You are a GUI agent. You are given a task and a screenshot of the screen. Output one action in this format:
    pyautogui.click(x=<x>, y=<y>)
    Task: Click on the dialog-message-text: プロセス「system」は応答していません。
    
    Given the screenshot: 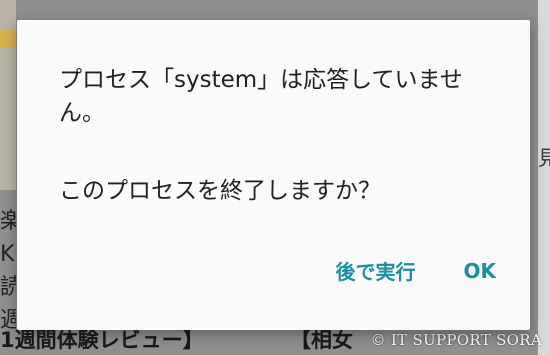 What is the action you would take?
    pyautogui.click(x=261, y=96)
    